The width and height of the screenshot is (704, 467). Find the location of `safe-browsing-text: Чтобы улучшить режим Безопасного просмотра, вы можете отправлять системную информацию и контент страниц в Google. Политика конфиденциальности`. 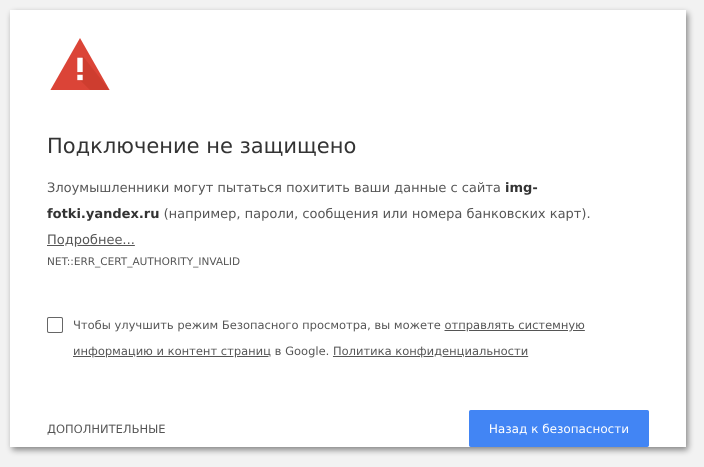

safe-browsing-text: Чтобы улучшить режим Безопасного просмотра, вы можете отправлять системную информацию и контент страниц в Google. Политика конфиденциальности is located at coordinates (329, 338).